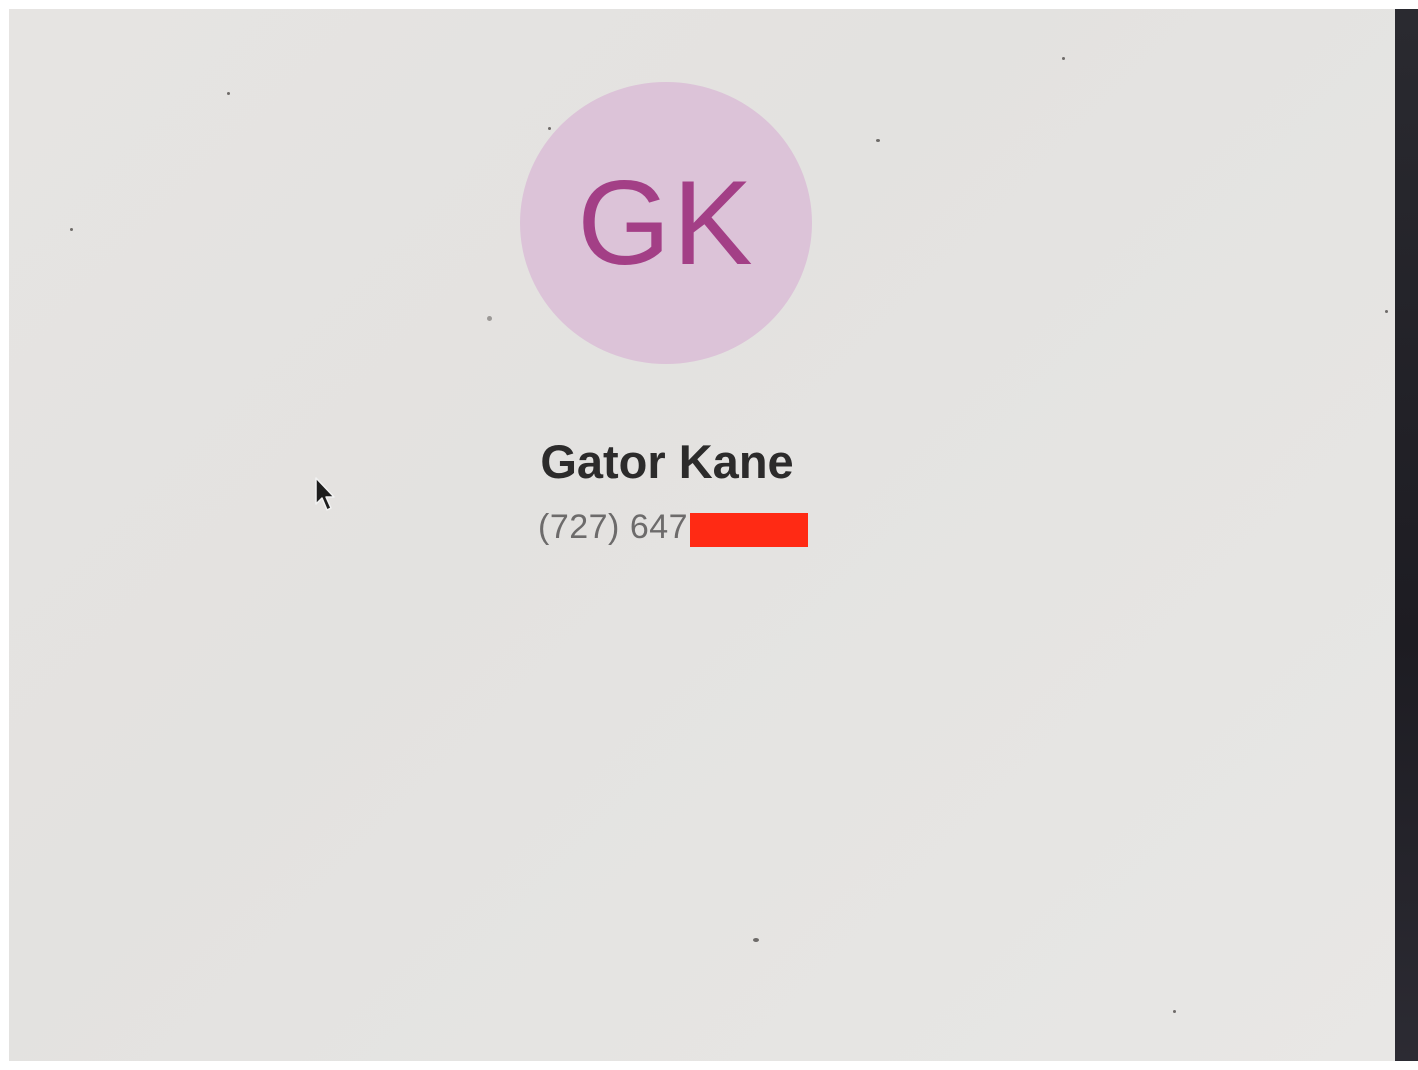 This screenshot has width=1418, height=1070. What do you see at coordinates (749, 529) in the screenshot?
I see `redaction-bar` at bounding box center [749, 529].